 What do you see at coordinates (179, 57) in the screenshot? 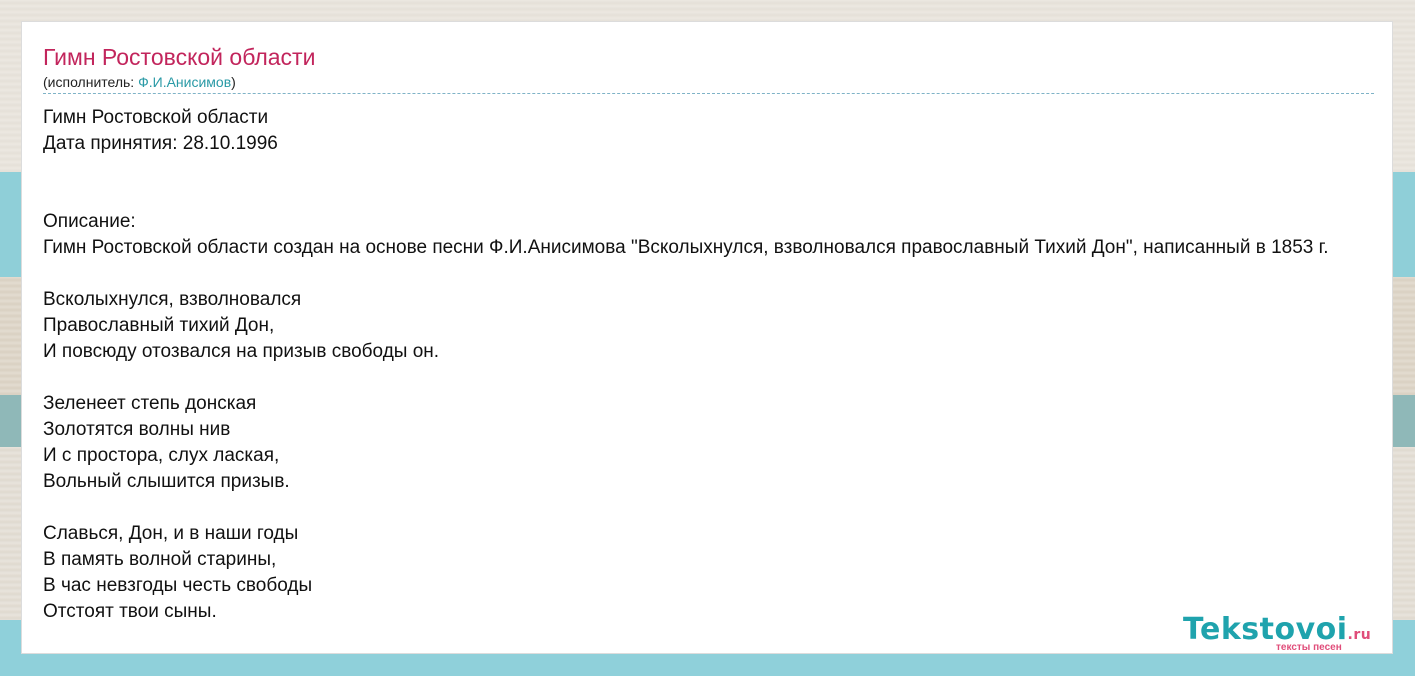
I see `song-title: Гимн Ростовской области` at bounding box center [179, 57].